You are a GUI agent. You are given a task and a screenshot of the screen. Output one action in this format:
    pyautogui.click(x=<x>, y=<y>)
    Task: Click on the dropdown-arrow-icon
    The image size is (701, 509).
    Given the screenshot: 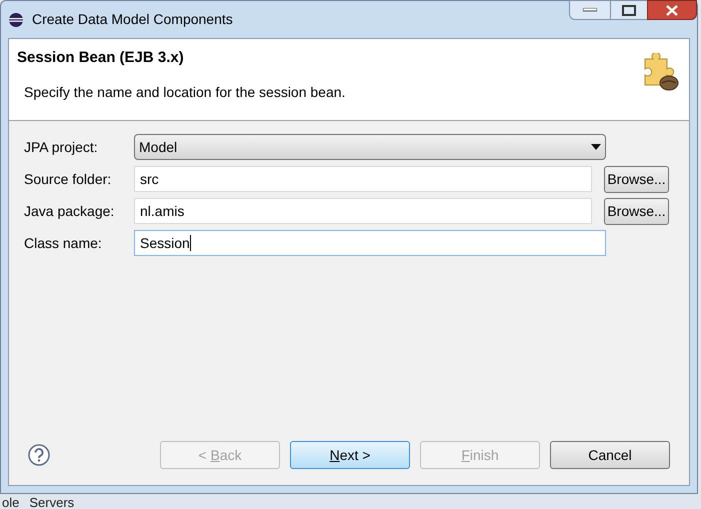 What is the action you would take?
    pyautogui.click(x=596, y=147)
    